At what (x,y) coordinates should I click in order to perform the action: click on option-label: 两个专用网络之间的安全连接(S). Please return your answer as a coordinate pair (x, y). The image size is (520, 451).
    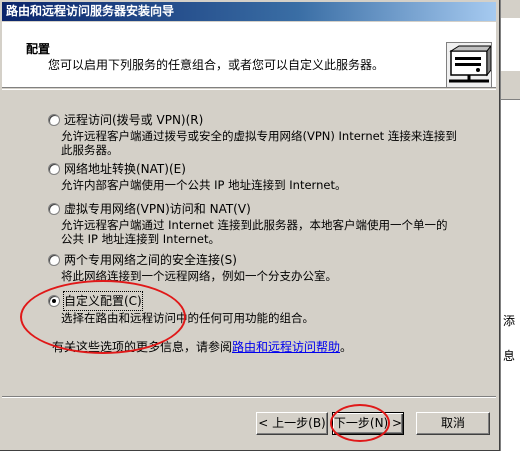
    Looking at the image, I should click on (150, 260).